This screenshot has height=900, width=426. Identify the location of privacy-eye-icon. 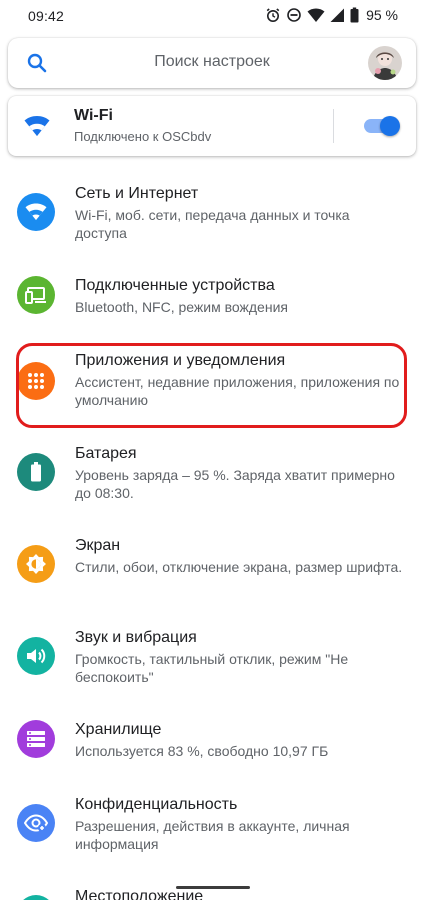
(36, 823).